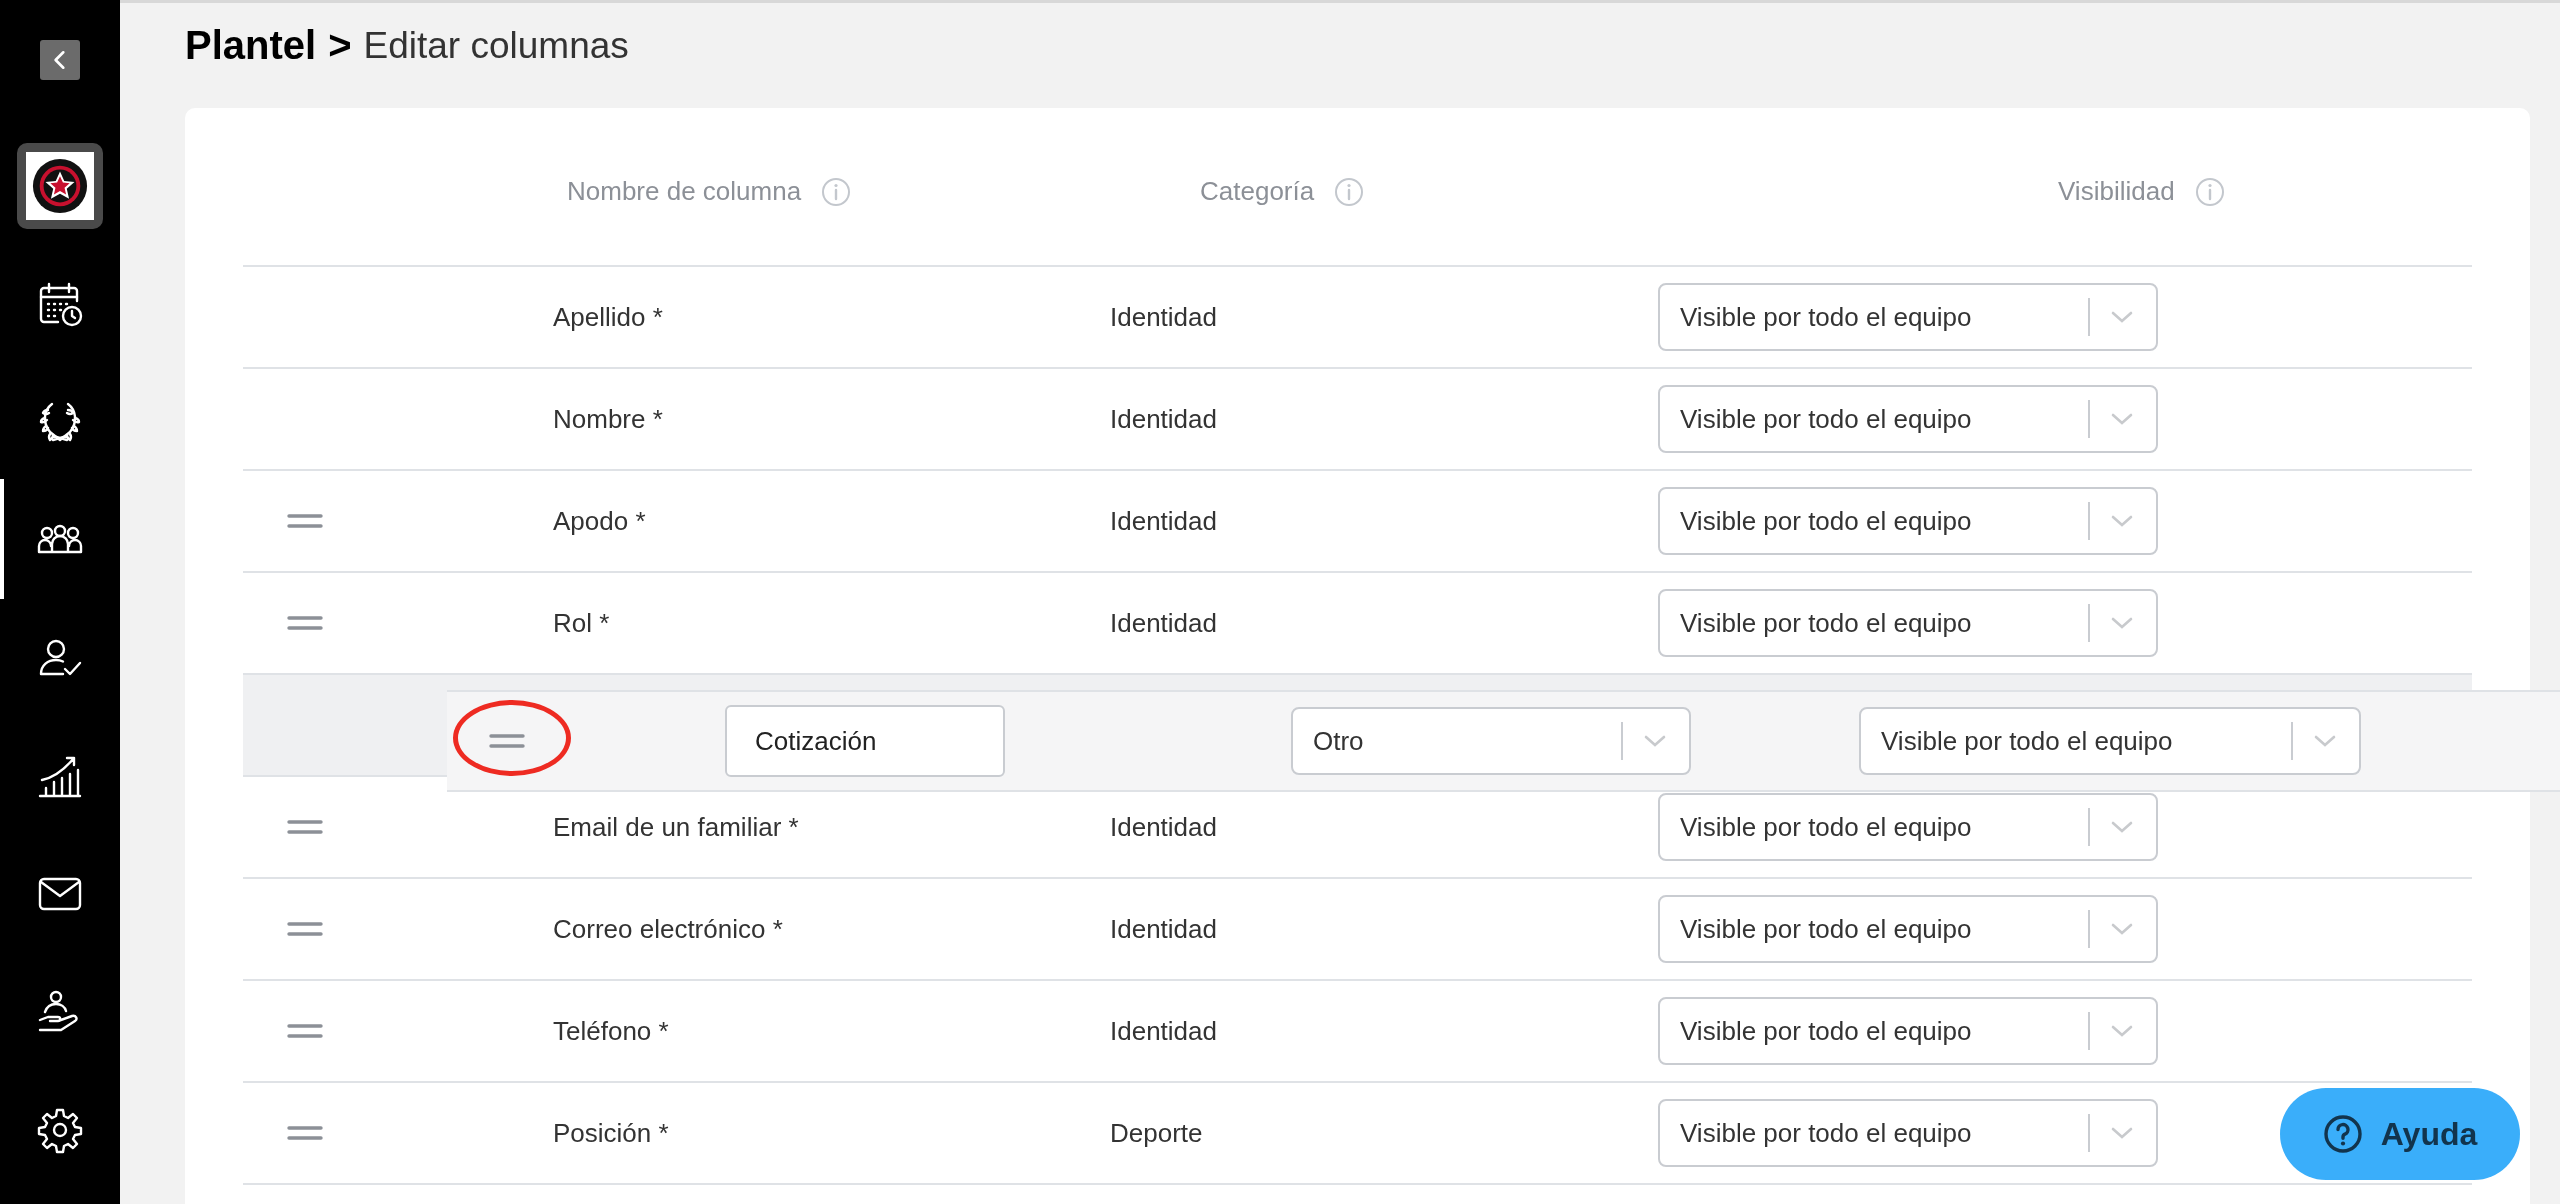 The width and height of the screenshot is (2560, 1204). Describe the element at coordinates (251, 45) in the screenshot. I see `breadcrumb-link: Plantel` at that location.